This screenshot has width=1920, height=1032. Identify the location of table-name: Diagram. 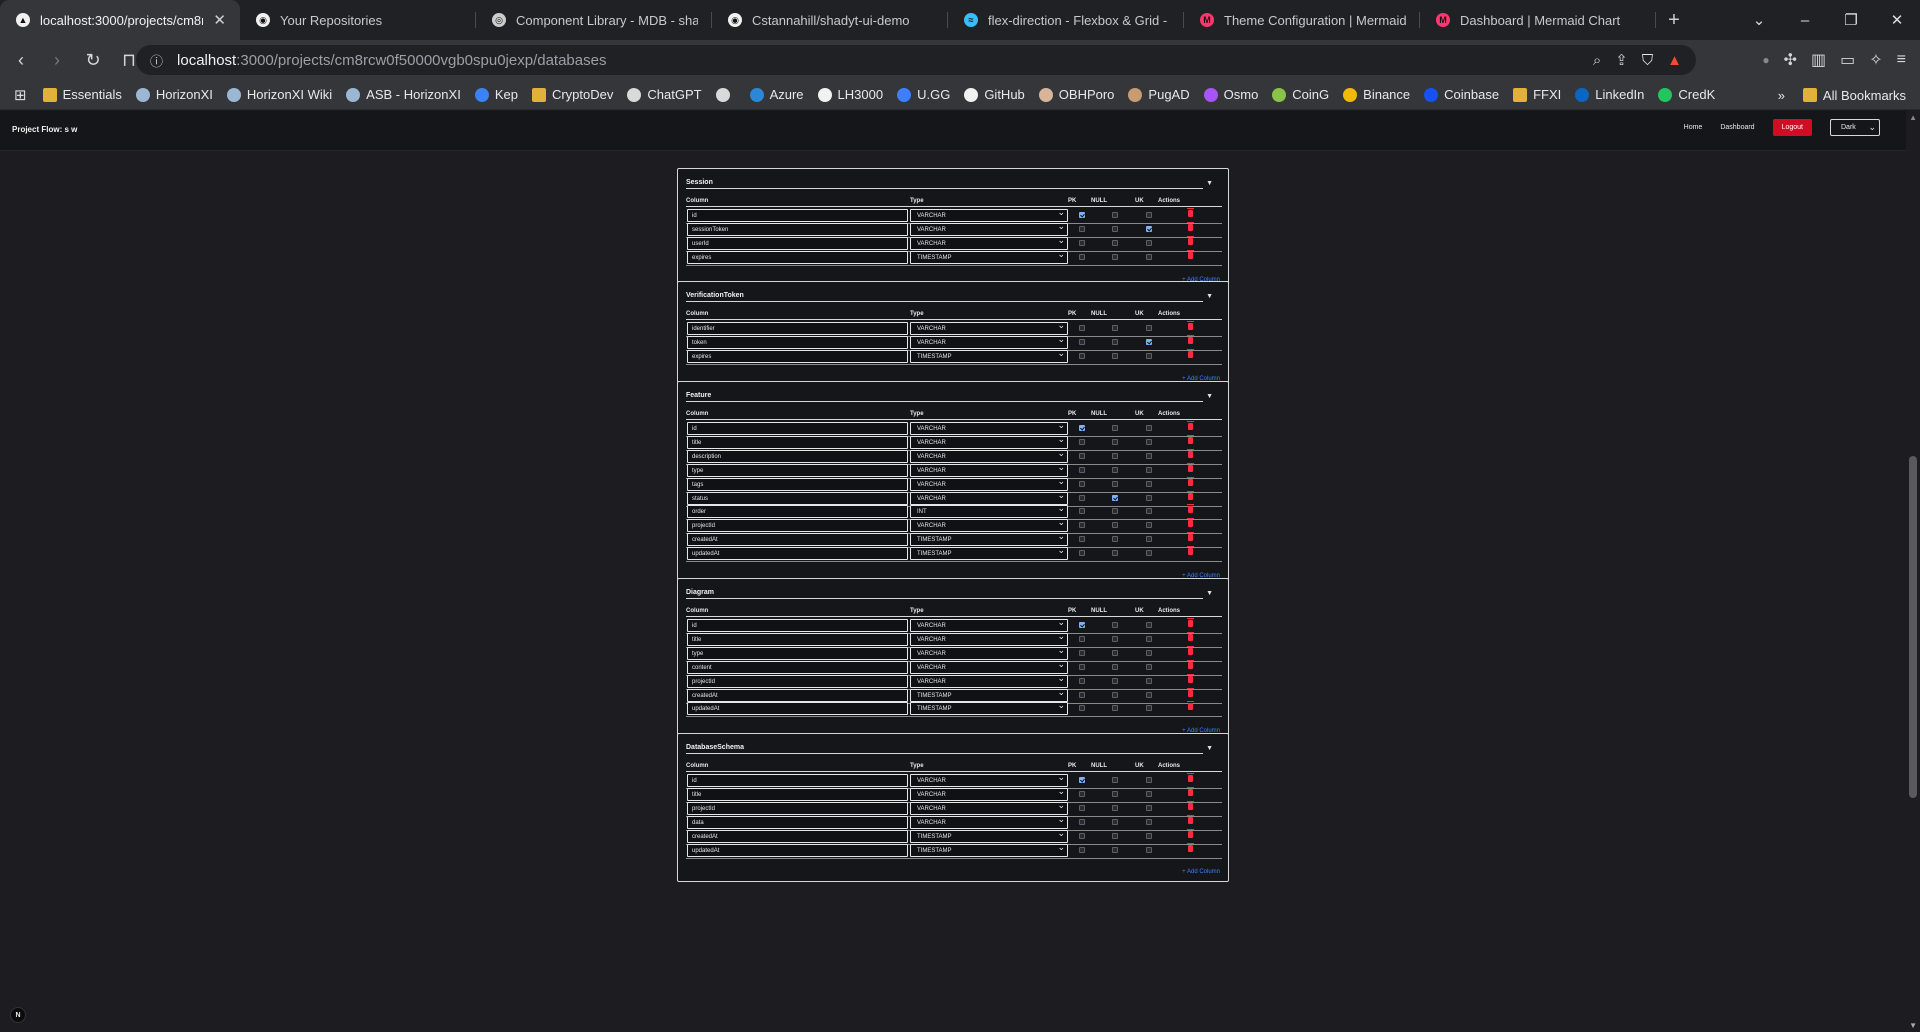
(700, 592).